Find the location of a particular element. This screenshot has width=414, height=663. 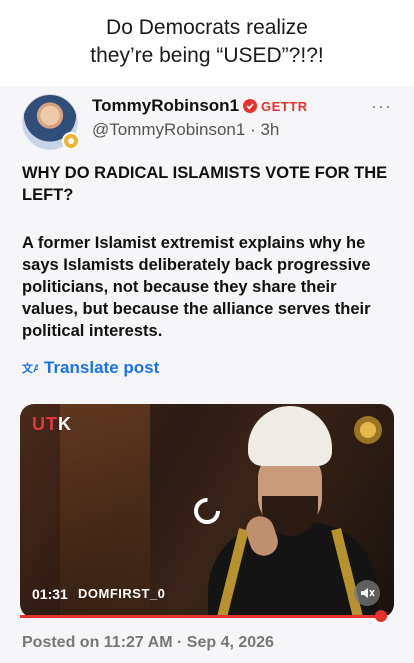

muted-speaker-icon is located at coordinates (368, 593).